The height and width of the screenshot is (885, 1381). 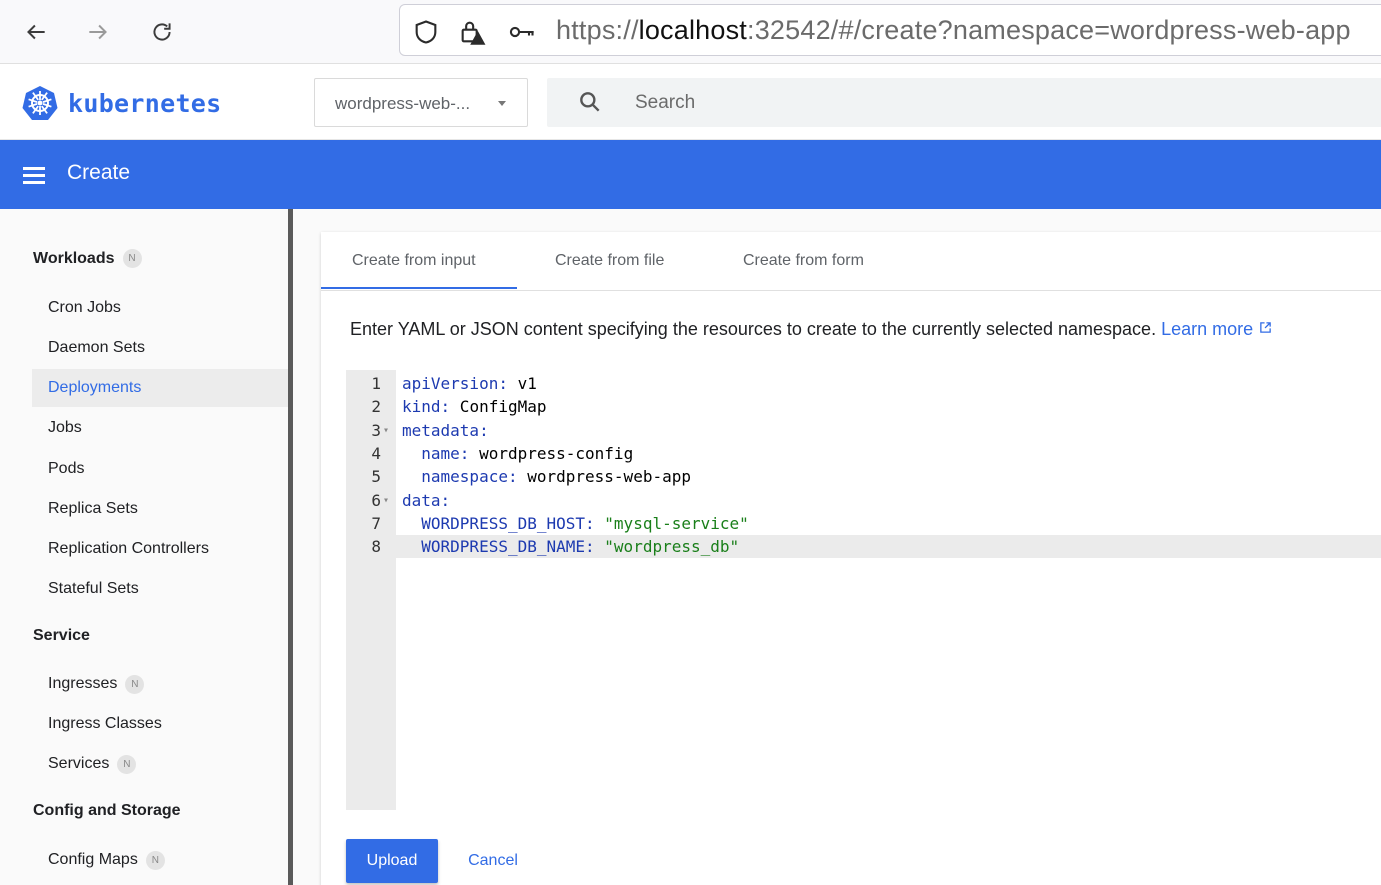 I want to click on line-number: 8, so click(x=376, y=547).